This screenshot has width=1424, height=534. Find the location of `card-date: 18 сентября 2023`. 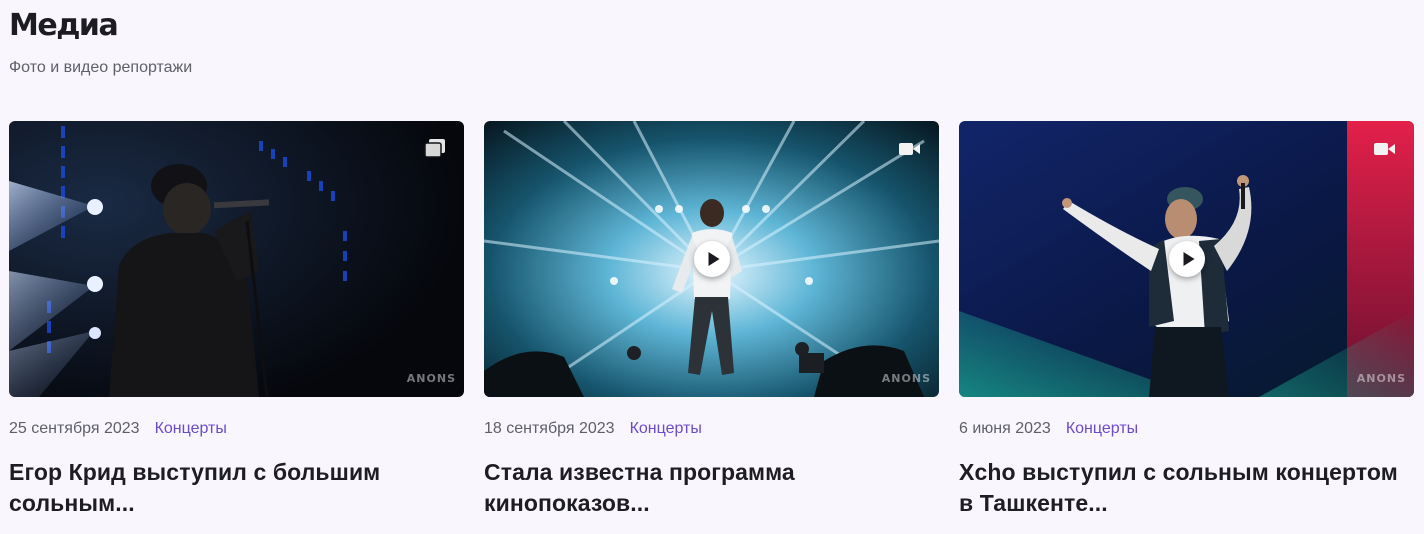

card-date: 18 сентября 2023 is located at coordinates (549, 428).